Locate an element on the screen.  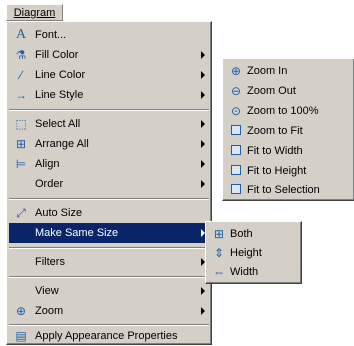
menu-item-line-style: → Line Style is located at coordinates (109, 95).